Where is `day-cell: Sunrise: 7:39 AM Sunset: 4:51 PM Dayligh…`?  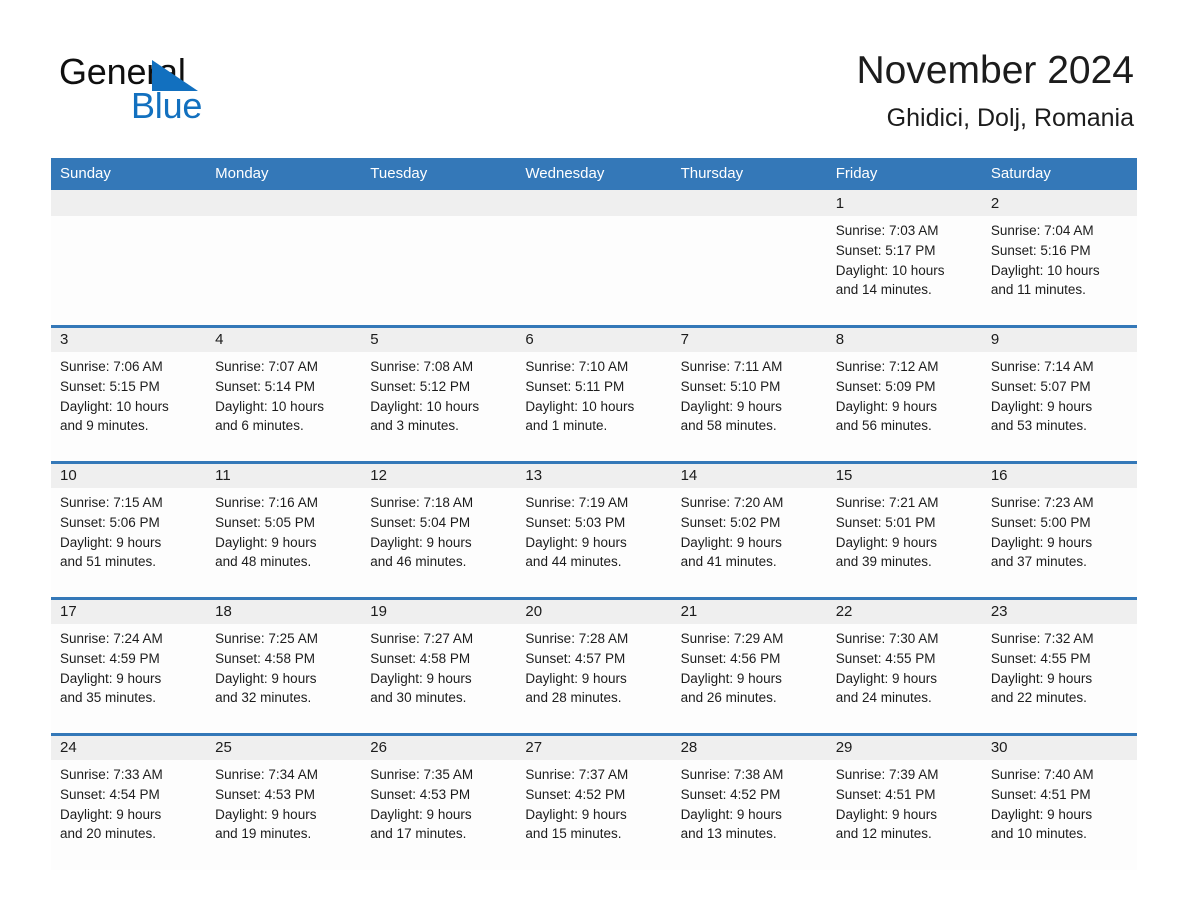 day-cell: Sunrise: 7:39 AM Sunset: 4:51 PM Dayligh… is located at coordinates (904, 815).